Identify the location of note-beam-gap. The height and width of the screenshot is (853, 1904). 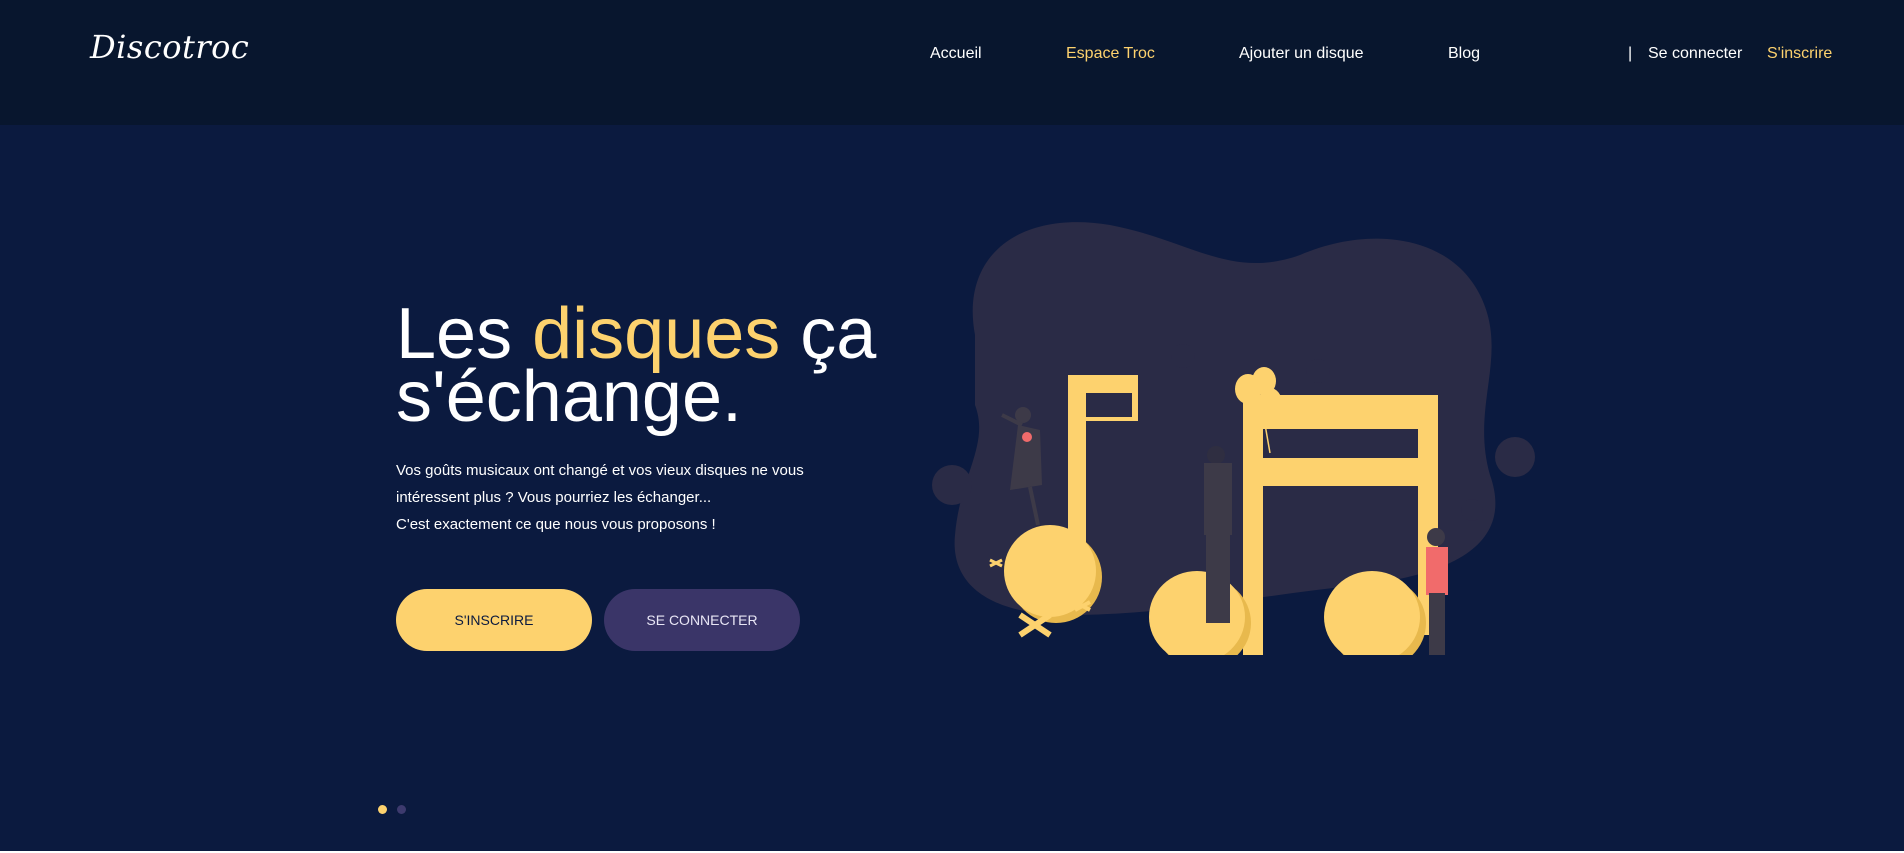
(1340, 443).